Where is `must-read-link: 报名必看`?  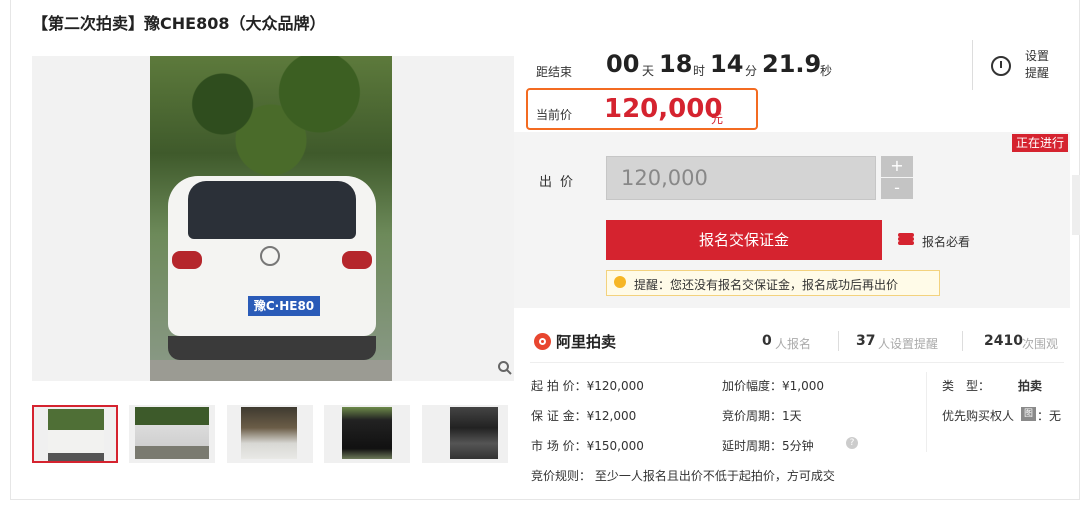
must-read-link: 报名必看 is located at coordinates (946, 241).